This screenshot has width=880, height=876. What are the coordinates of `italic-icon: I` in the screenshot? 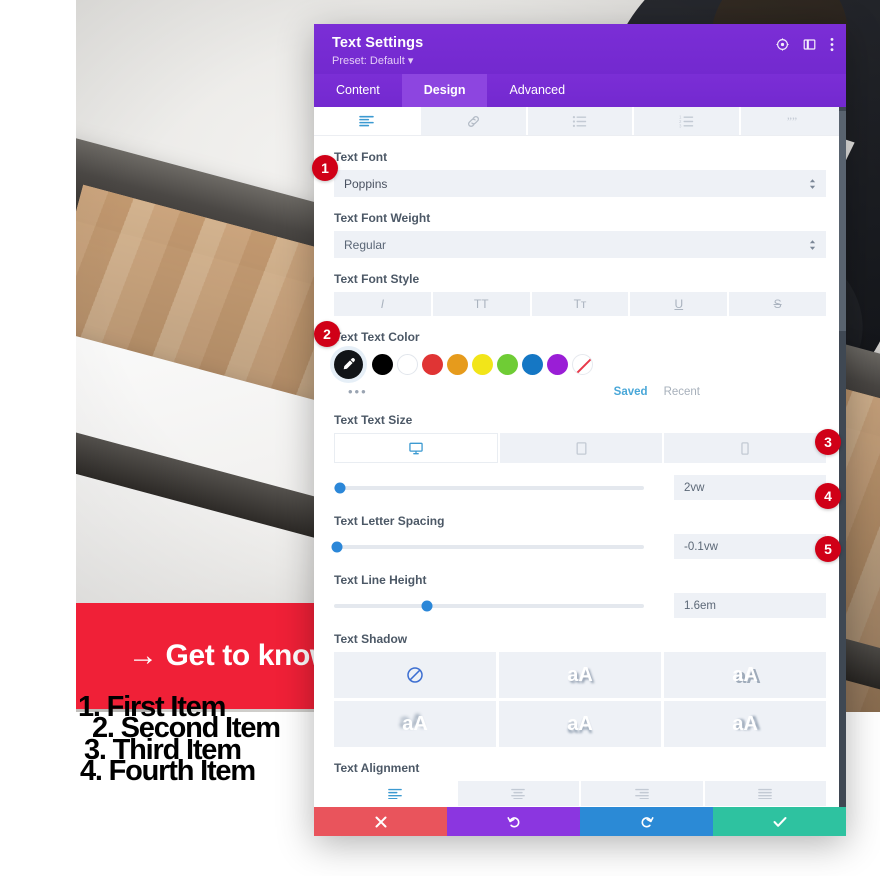 It's located at (382, 304).